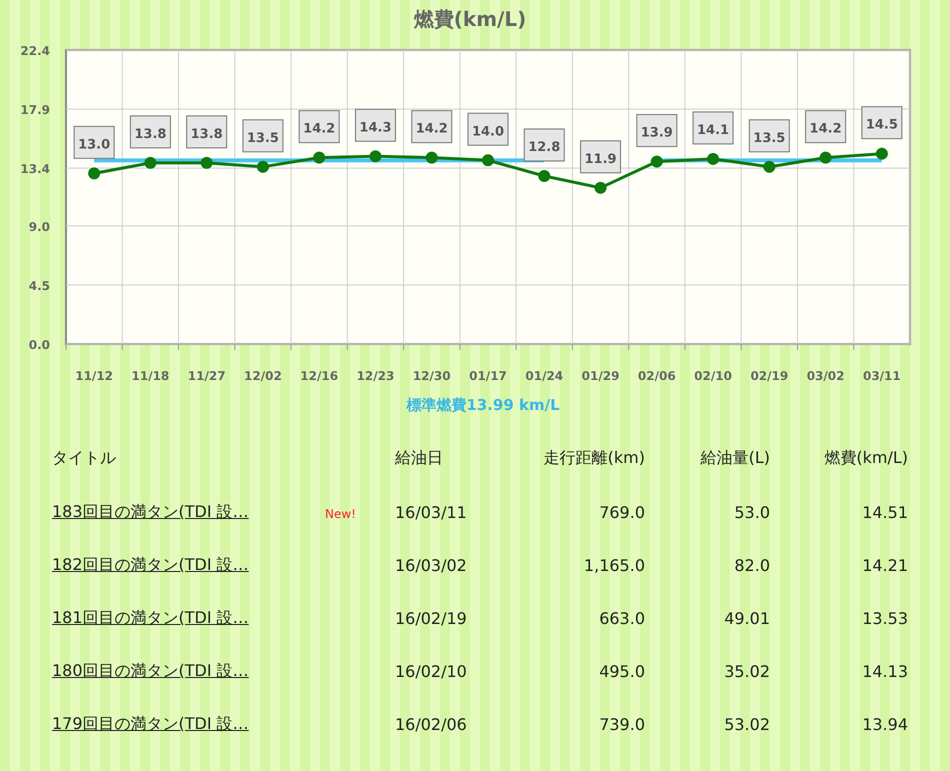 The height and width of the screenshot is (771, 950). I want to click on table-cell-text: 1,165.0, so click(613, 565).